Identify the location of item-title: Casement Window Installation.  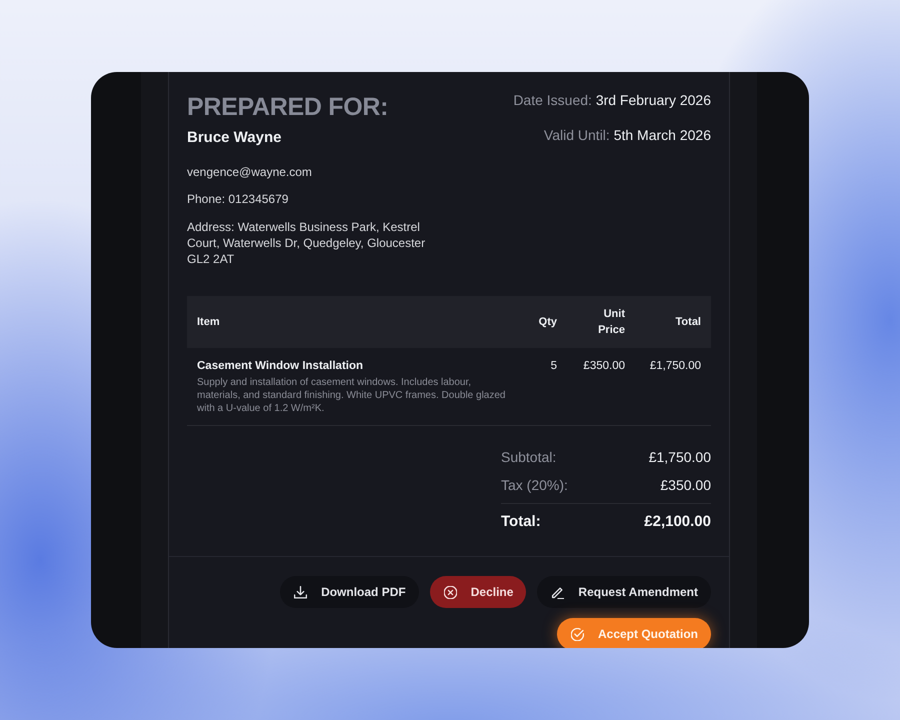
(280, 366).